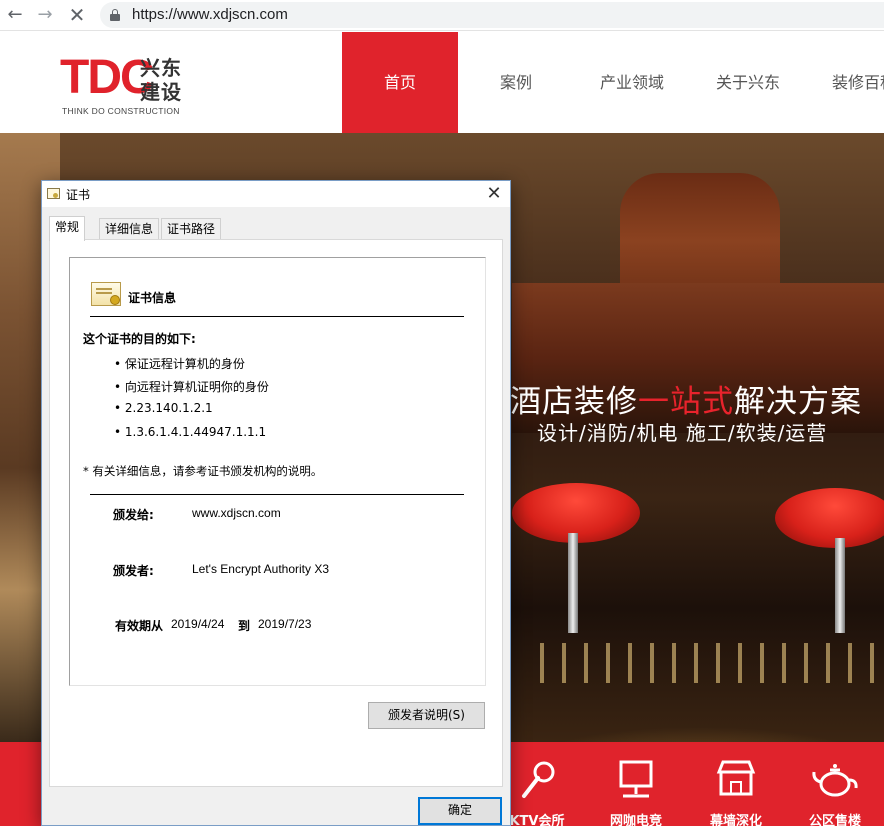 Image resolution: width=884 pixels, height=826 pixels. I want to click on teapot-icon, so click(835, 780).